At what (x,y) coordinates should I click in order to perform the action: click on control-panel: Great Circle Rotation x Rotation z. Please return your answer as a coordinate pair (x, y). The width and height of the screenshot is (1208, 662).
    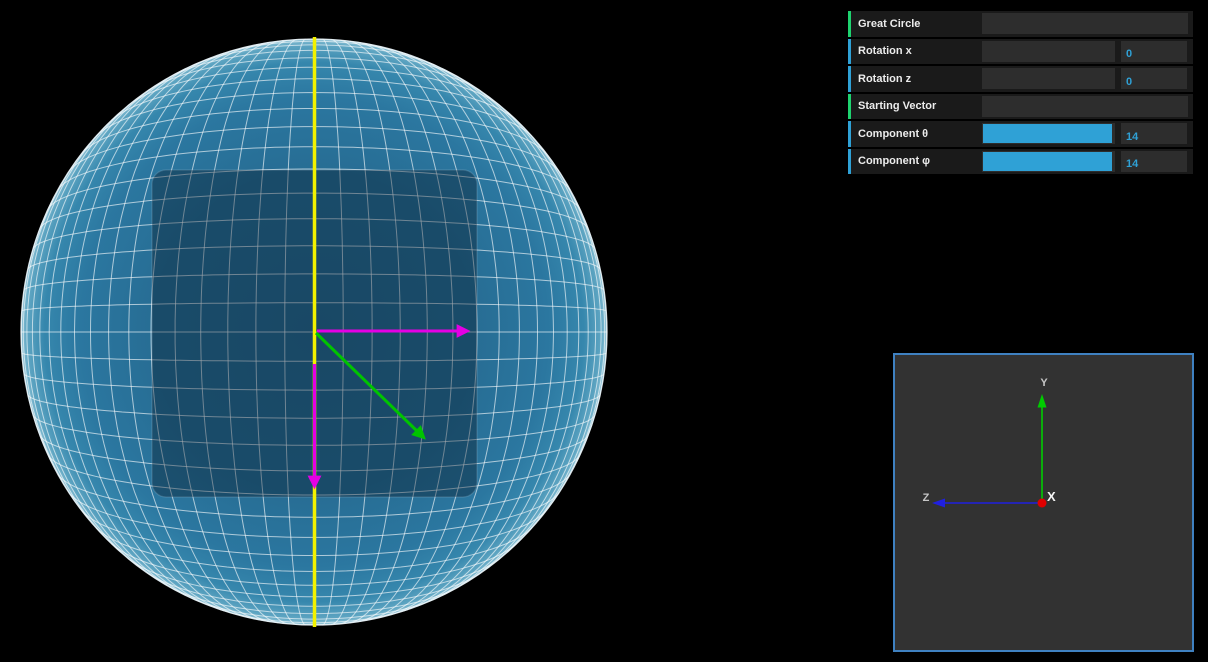
    Looking at the image, I should click on (1020, 93).